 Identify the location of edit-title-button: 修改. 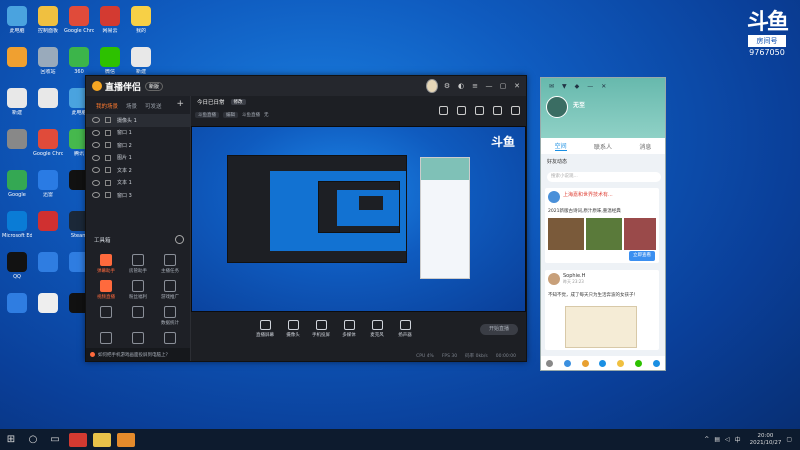
(238, 102).